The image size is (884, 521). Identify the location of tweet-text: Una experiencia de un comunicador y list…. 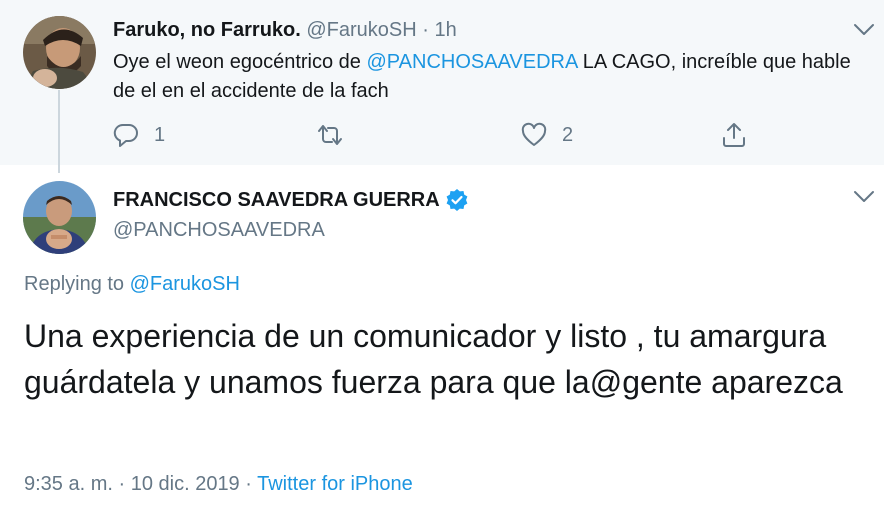
(433, 359).